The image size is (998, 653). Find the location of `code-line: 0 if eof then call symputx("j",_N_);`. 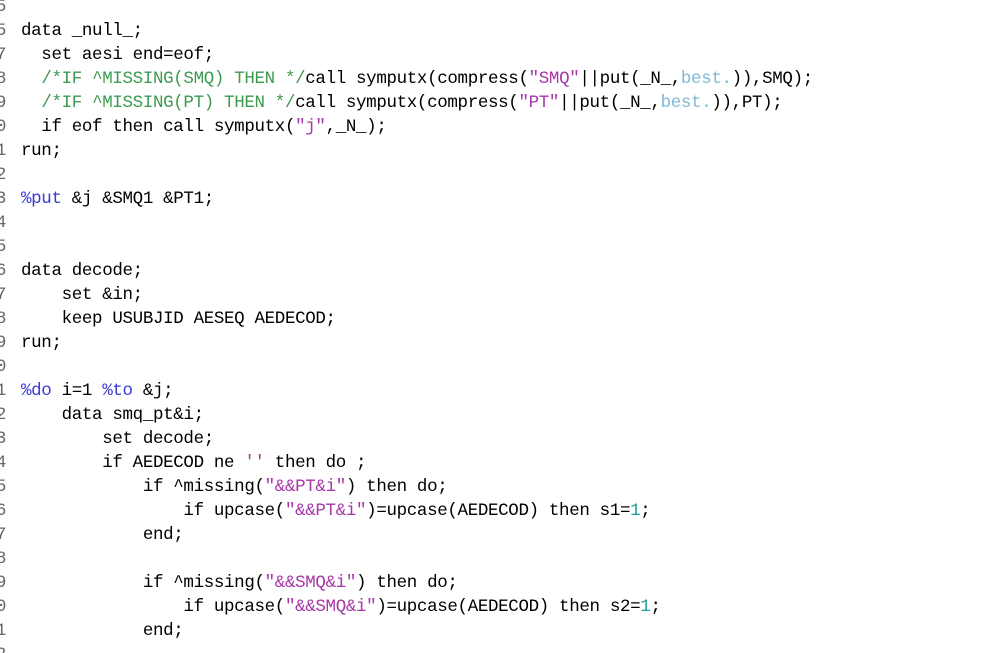

code-line: 0 if eof then call symputx("j",_N_); is located at coordinates (499, 127).